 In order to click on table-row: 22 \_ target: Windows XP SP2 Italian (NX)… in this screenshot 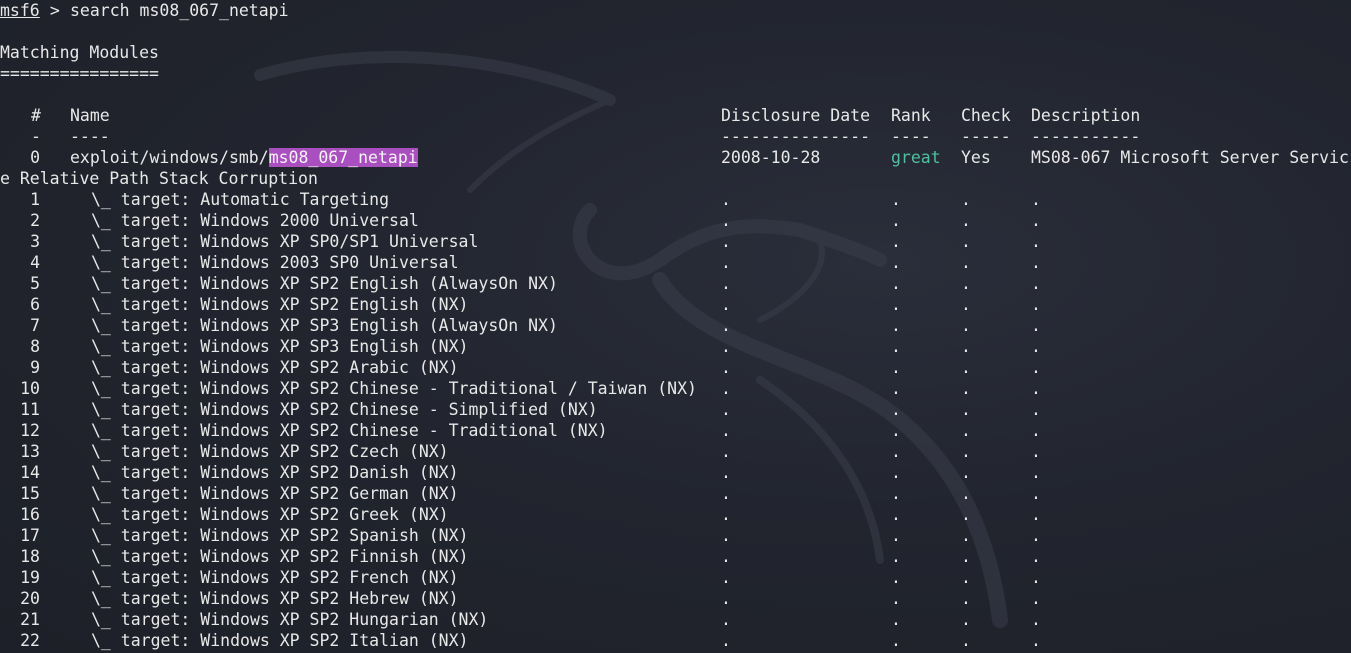, I will do `click(675, 640)`.